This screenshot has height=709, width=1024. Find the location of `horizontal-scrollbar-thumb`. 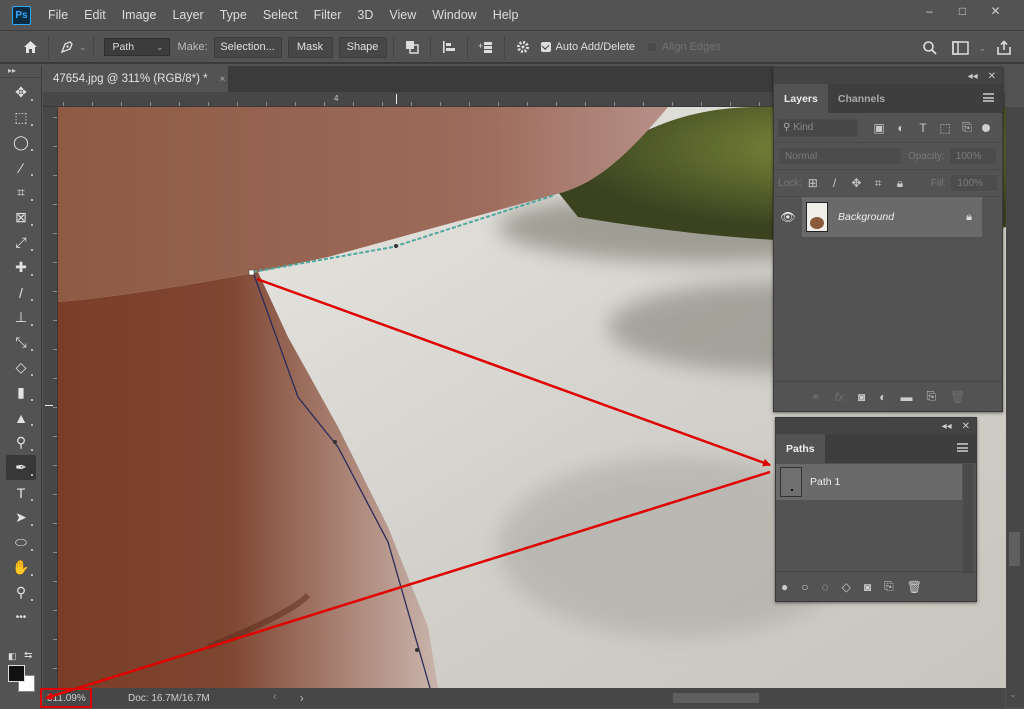

horizontal-scrollbar-thumb is located at coordinates (716, 698).